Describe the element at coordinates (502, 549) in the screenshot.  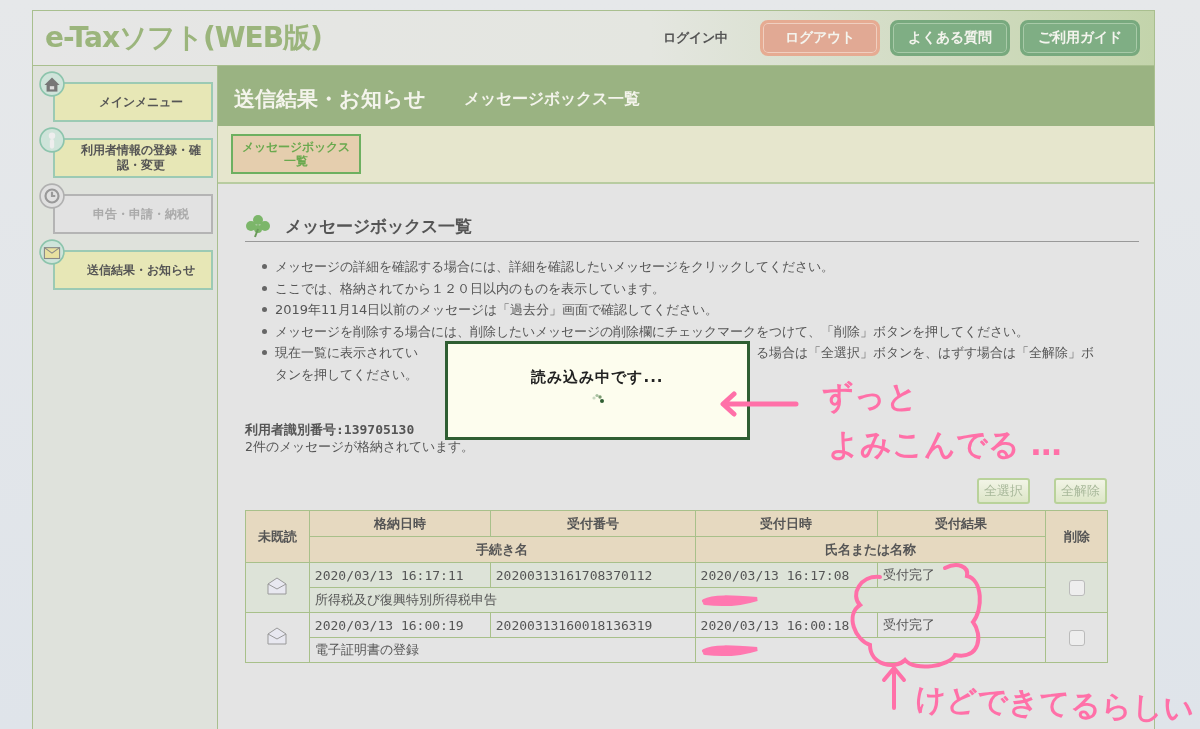
I see `column-header: 手続き名` at that location.